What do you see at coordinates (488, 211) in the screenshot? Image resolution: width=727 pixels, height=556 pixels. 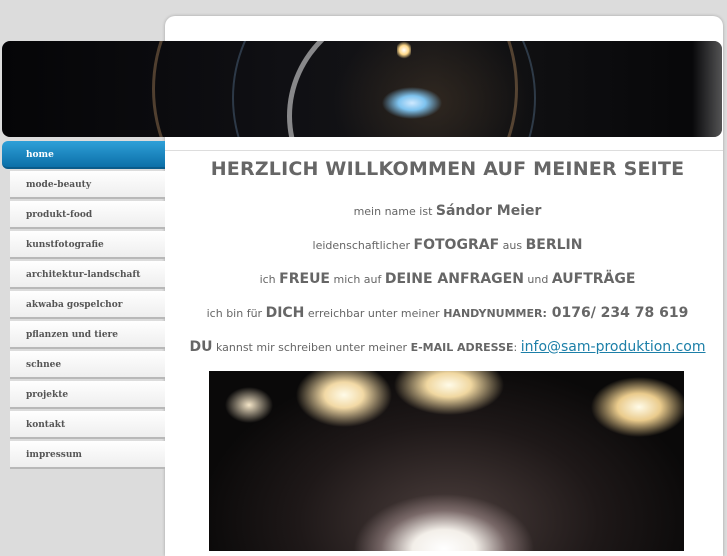 I see `photographer-name: Sándor Meier` at bounding box center [488, 211].